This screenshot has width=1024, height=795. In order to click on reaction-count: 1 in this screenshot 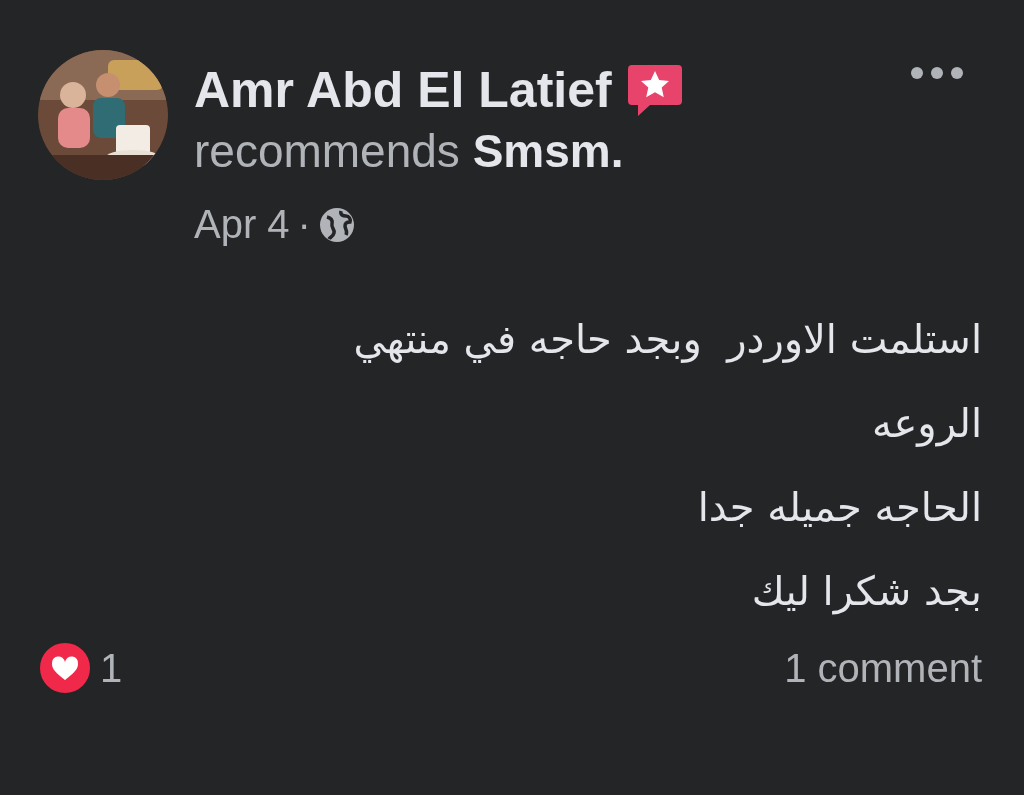, I will do `click(111, 668)`.